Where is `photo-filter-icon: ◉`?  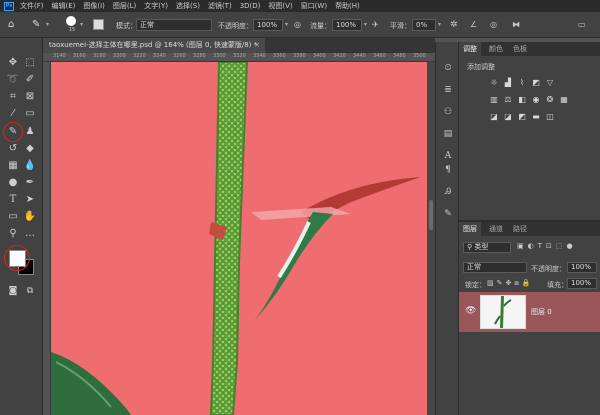
photo-filter-icon: ◉ is located at coordinates (536, 99).